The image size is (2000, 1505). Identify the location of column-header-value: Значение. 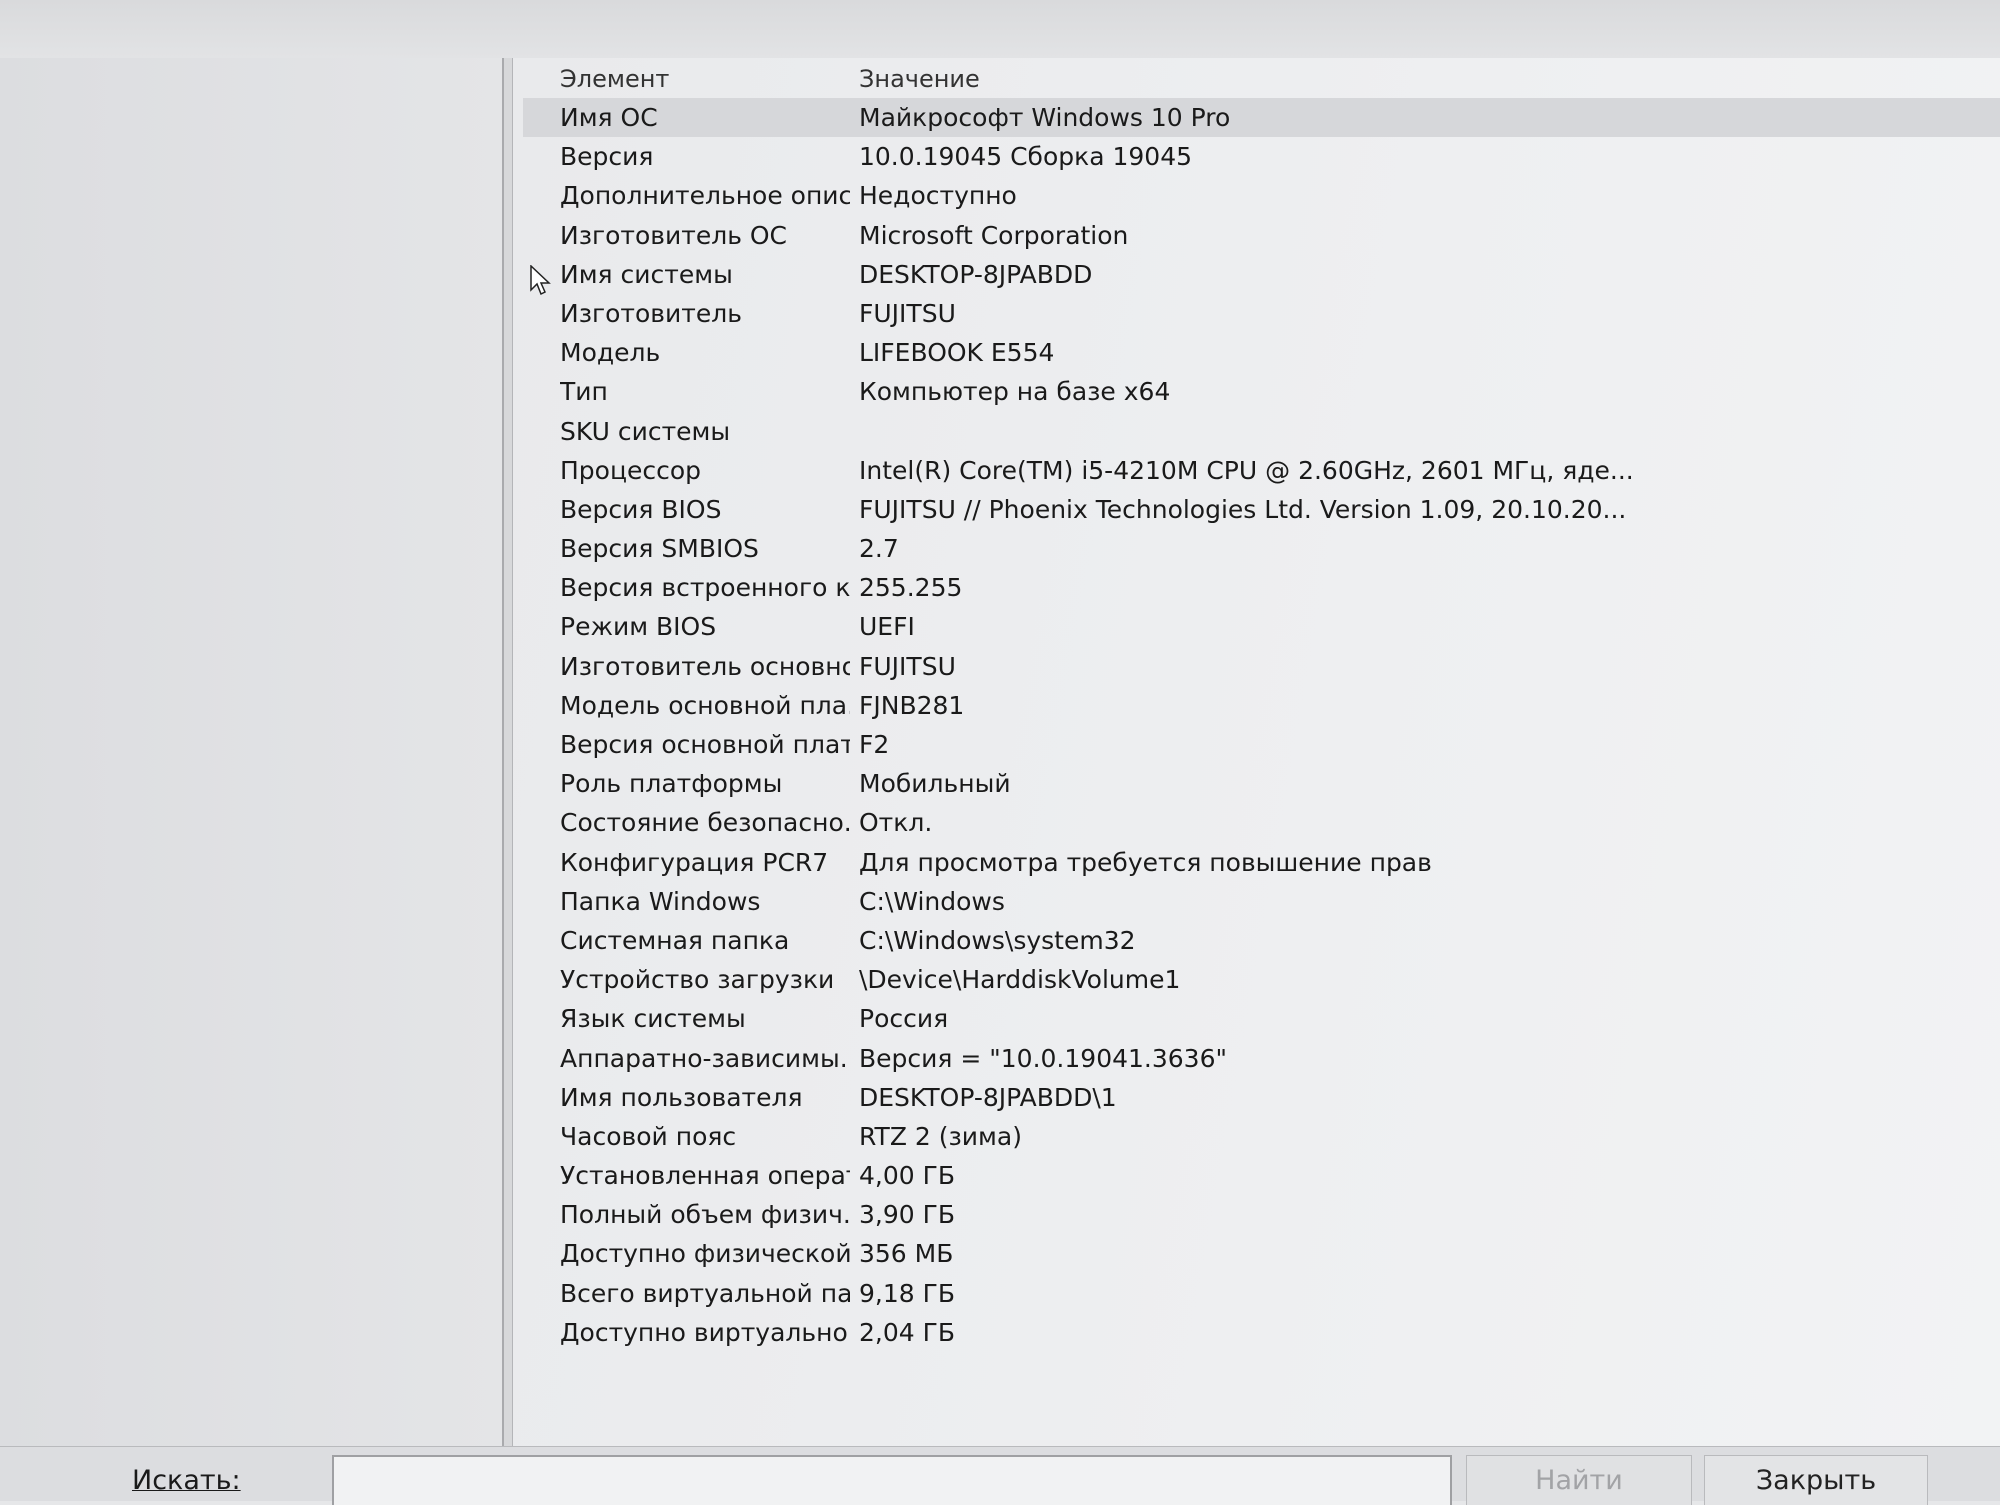
(919, 79).